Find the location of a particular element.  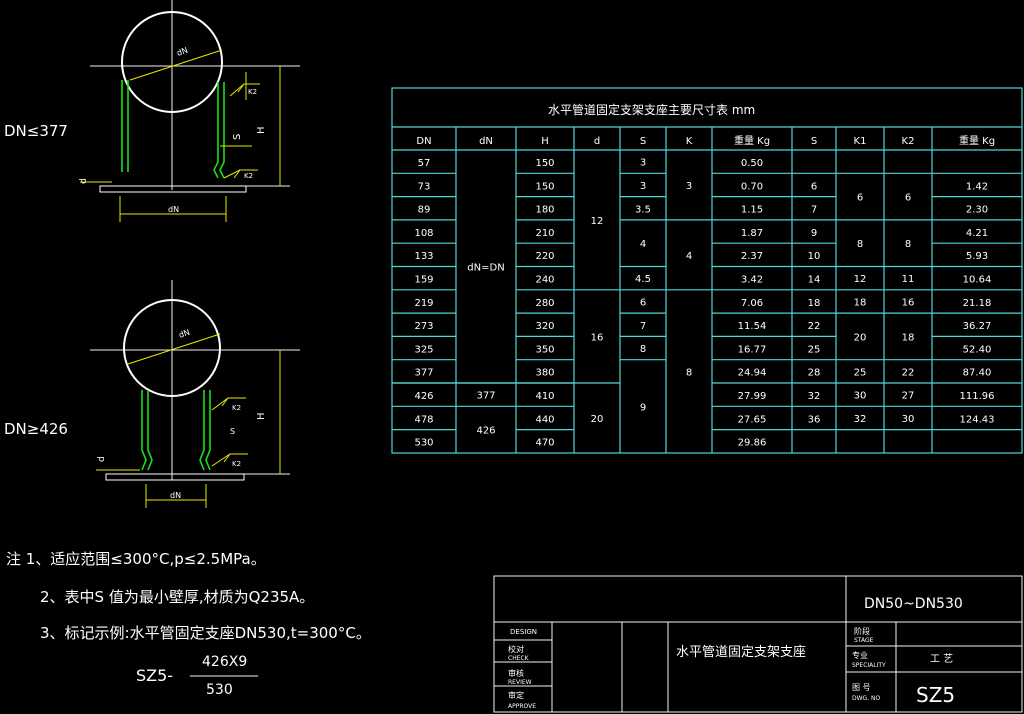

table-cell-dn: 89 is located at coordinates (424, 210).